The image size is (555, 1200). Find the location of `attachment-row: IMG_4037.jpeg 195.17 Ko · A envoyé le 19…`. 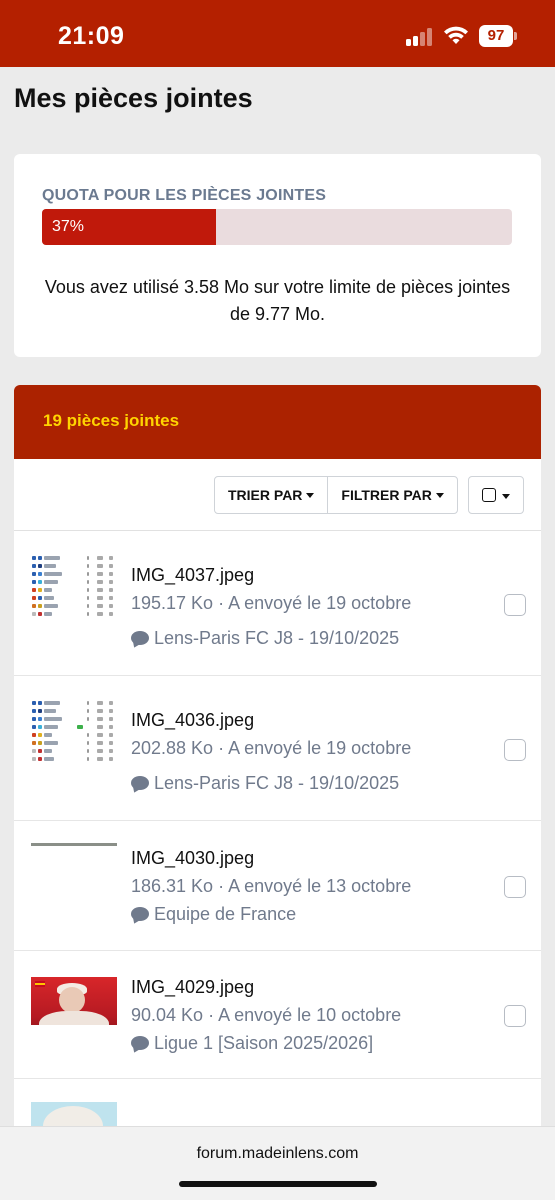

attachment-row: IMG_4037.jpeg 195.17 Ko · A envoyé le 19… is located at coordinates (277, 603).